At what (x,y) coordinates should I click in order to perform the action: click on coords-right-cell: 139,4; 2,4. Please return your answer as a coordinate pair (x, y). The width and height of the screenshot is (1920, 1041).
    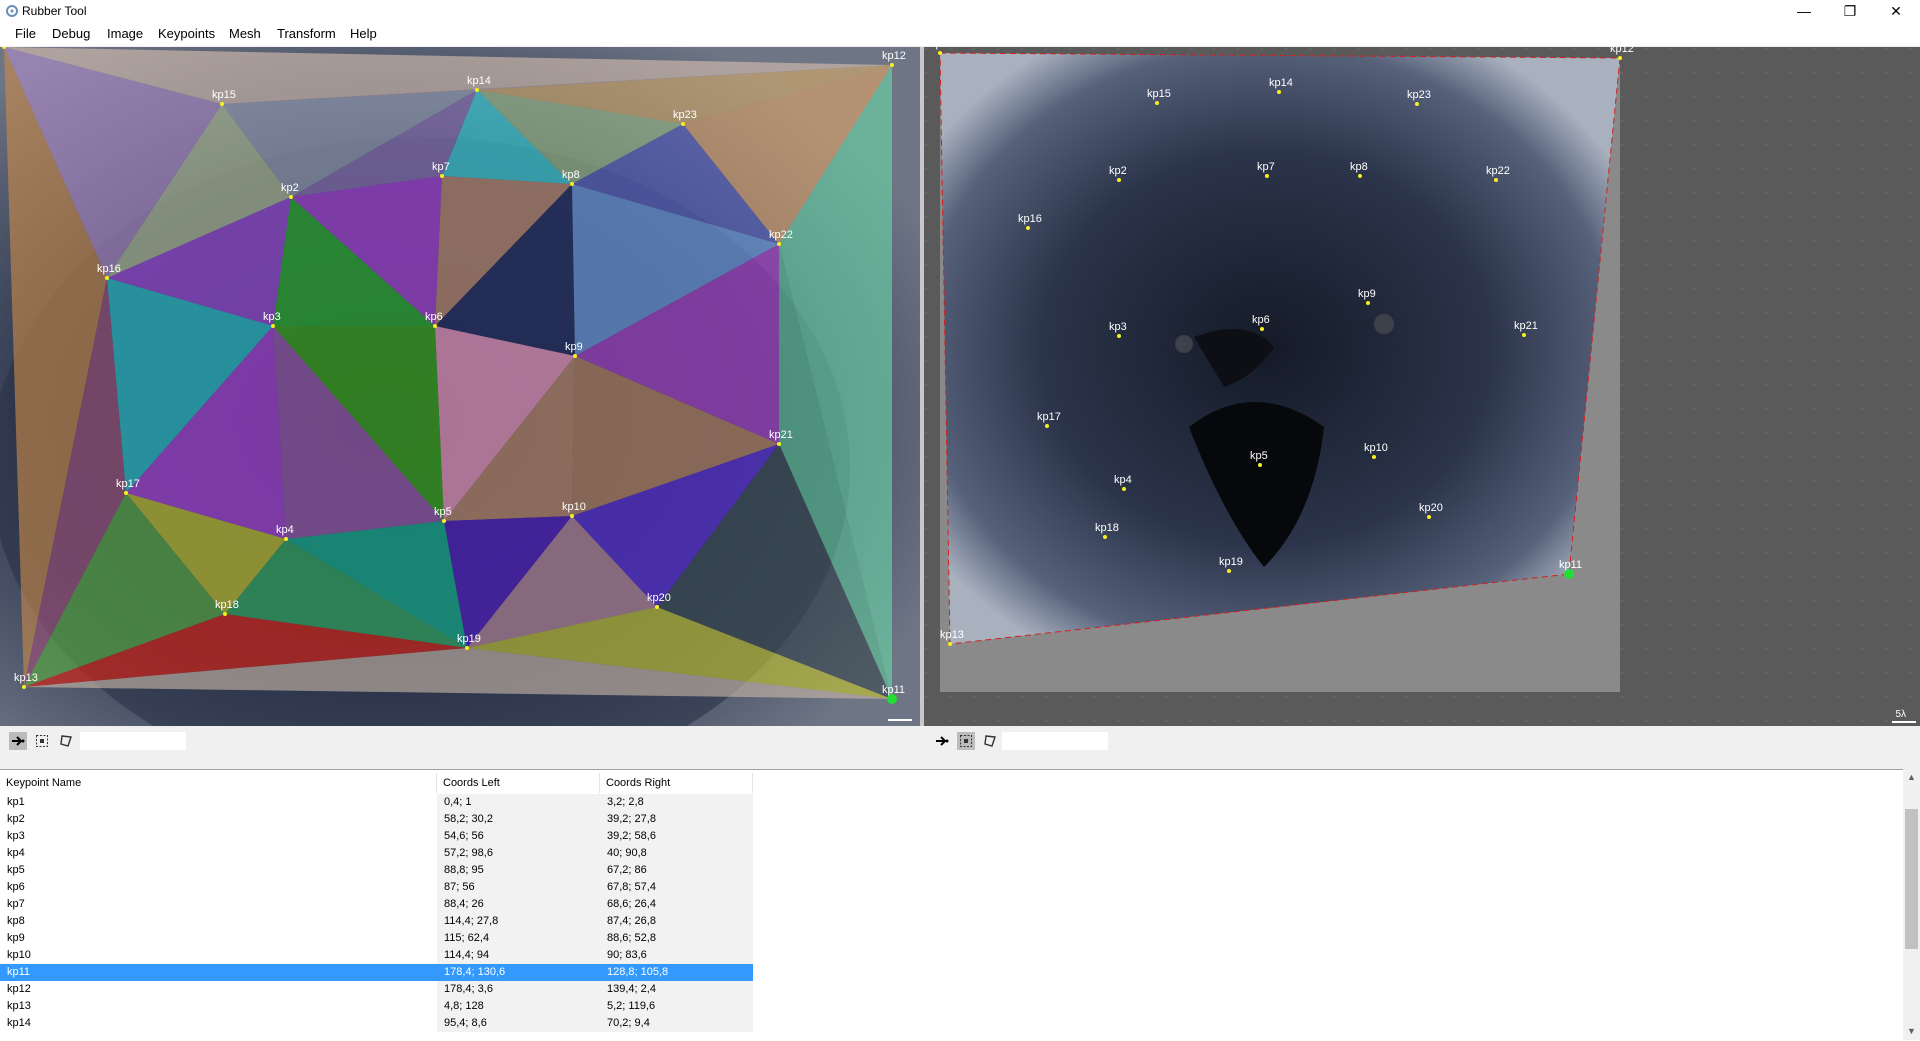
    Looking at the image, I should click on (676, 989).